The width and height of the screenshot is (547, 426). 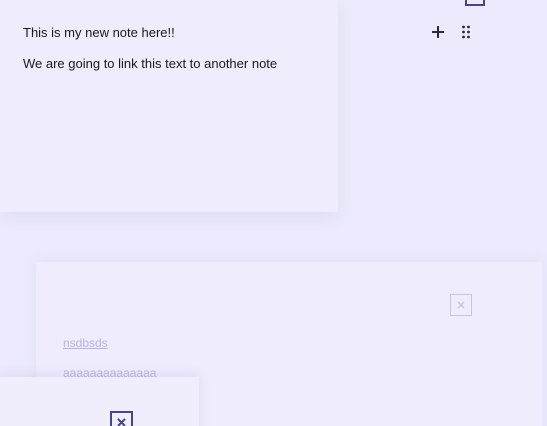 I want to click on plus-icon, so click(x=438, y=32).